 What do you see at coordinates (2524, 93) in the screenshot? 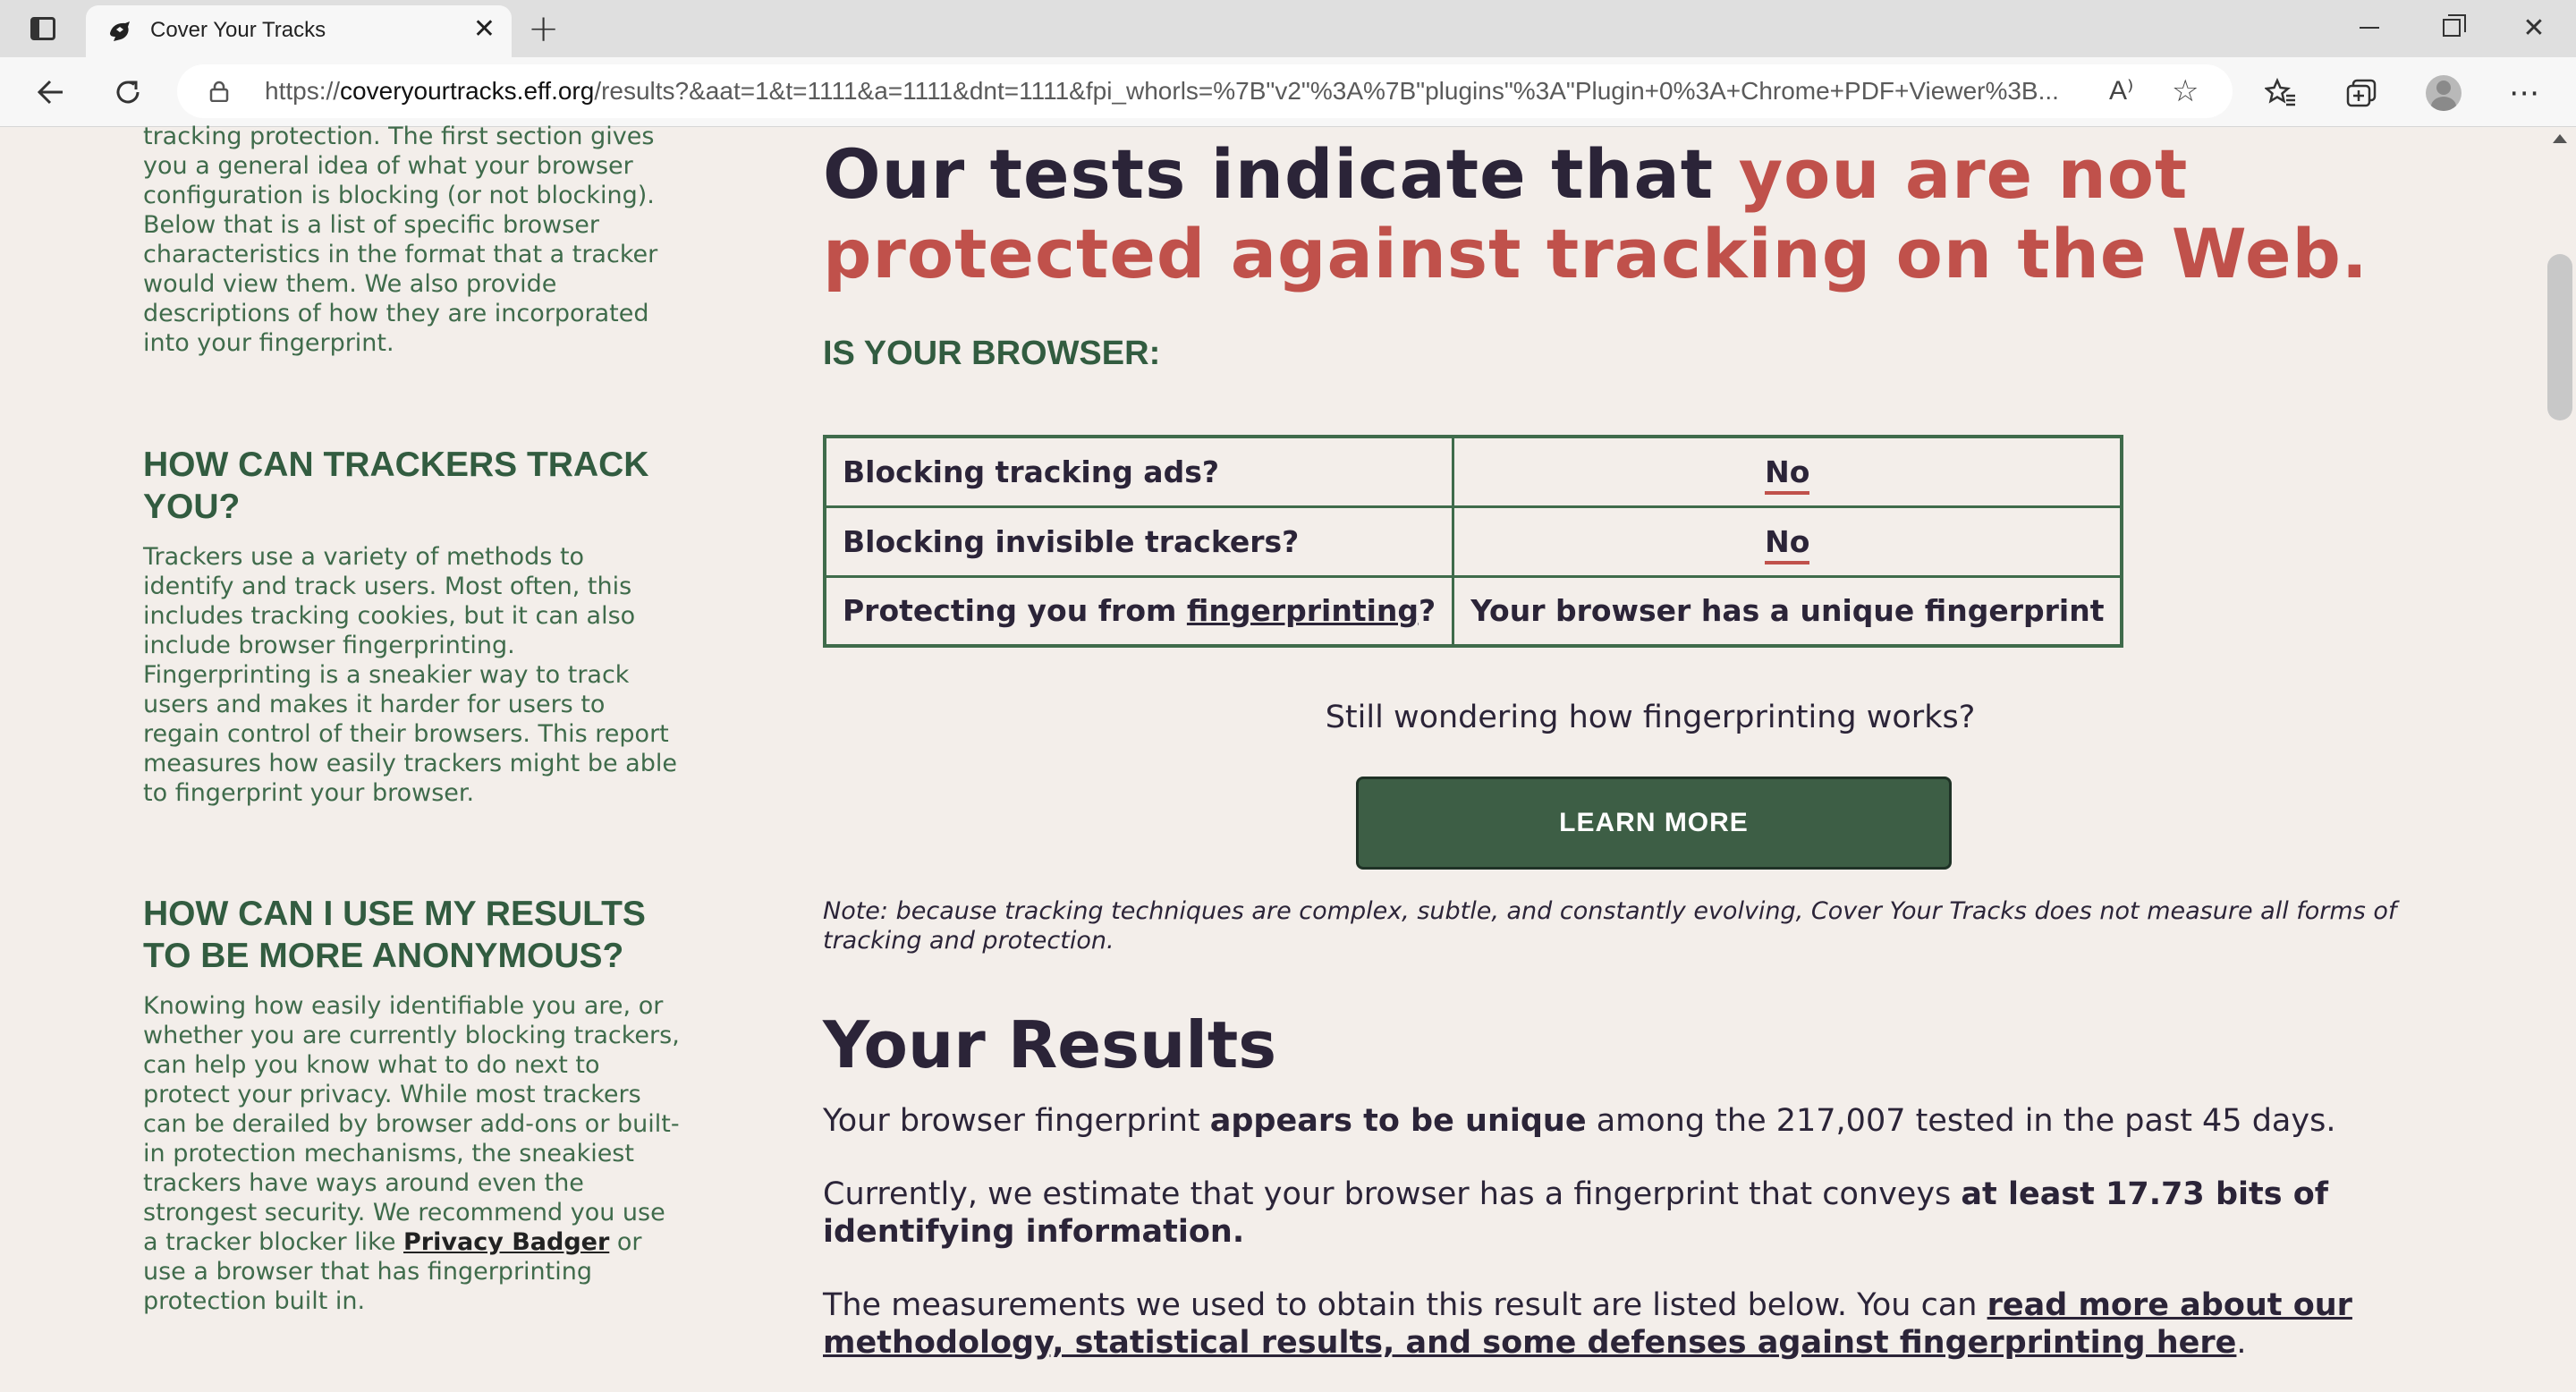
I see `more-menu-icon: ⋯` at bounding box center [2524, 93].